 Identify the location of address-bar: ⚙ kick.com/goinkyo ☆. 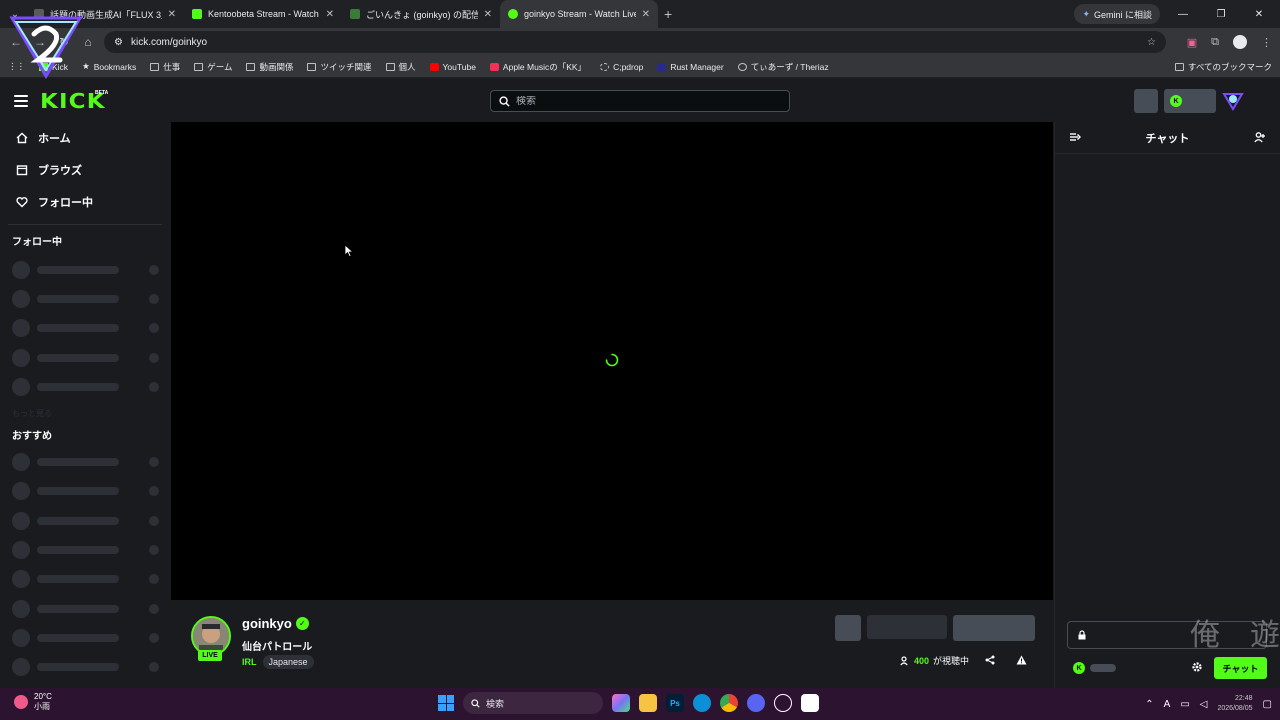
(635, 42).